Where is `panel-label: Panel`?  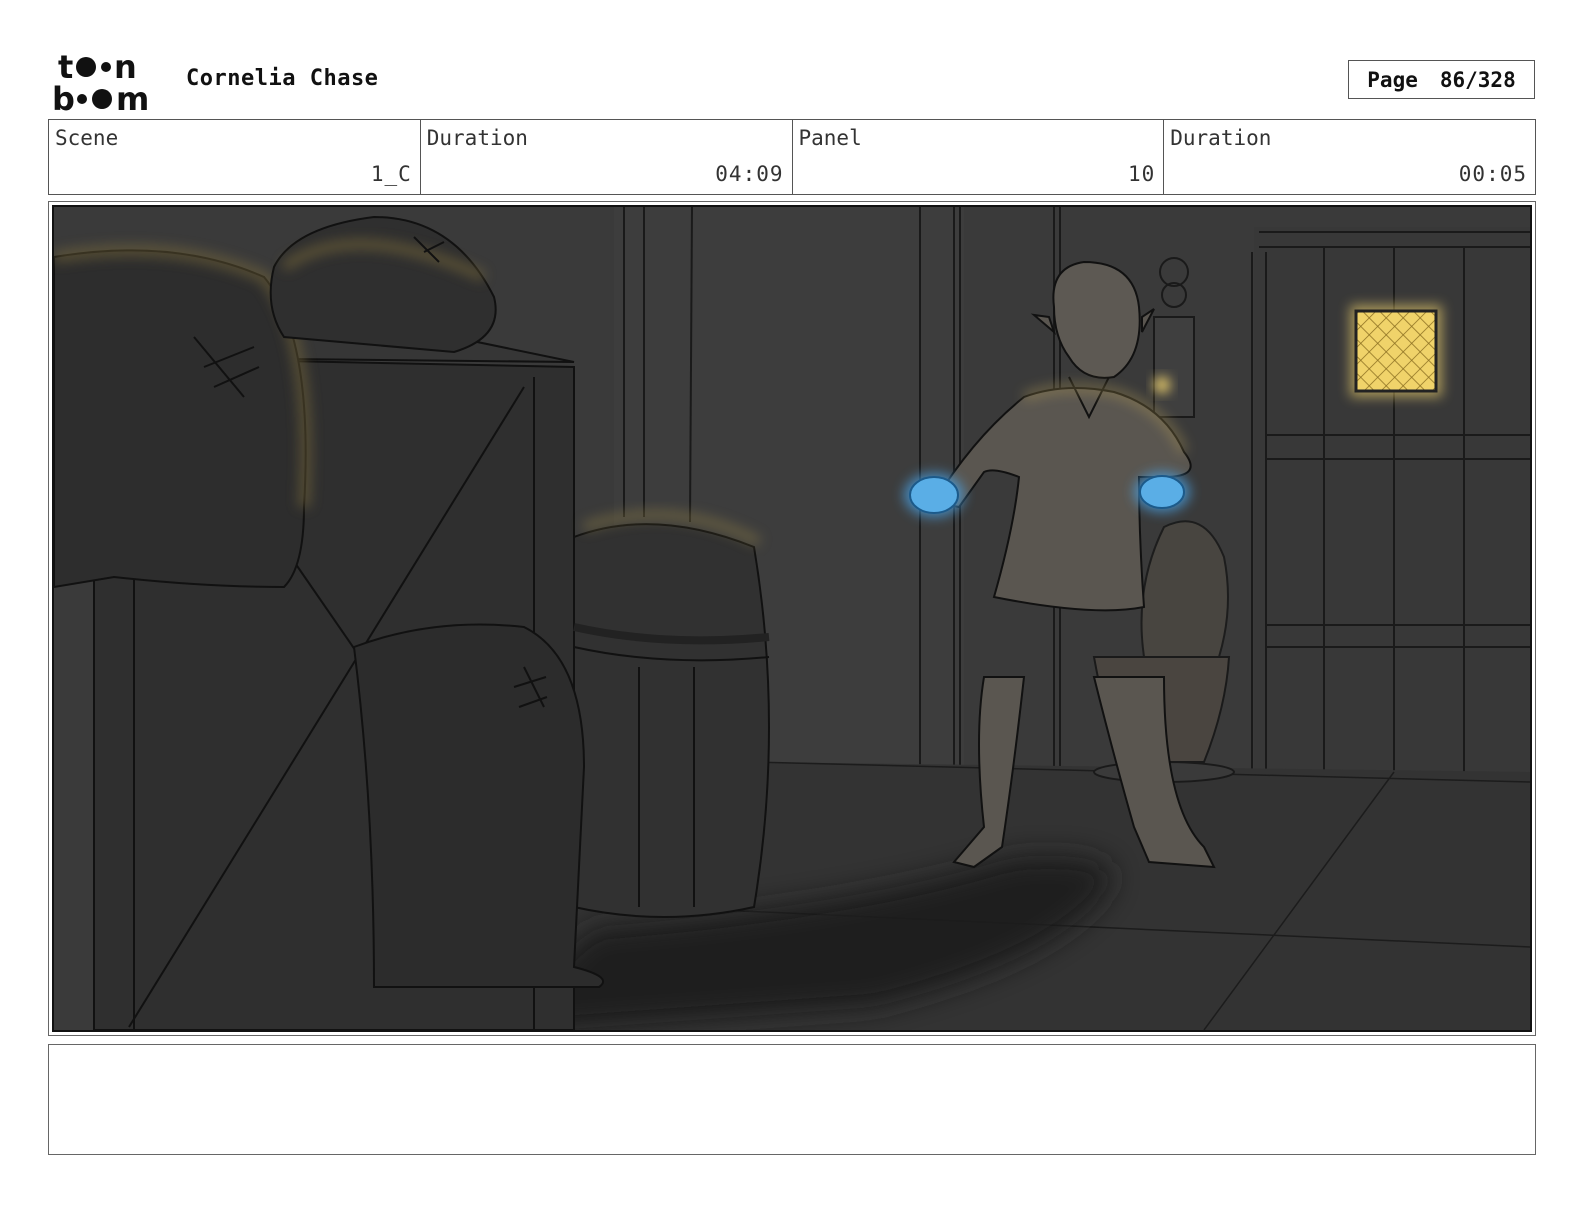 panel-label: Panel is located at coordinates (830, 138).